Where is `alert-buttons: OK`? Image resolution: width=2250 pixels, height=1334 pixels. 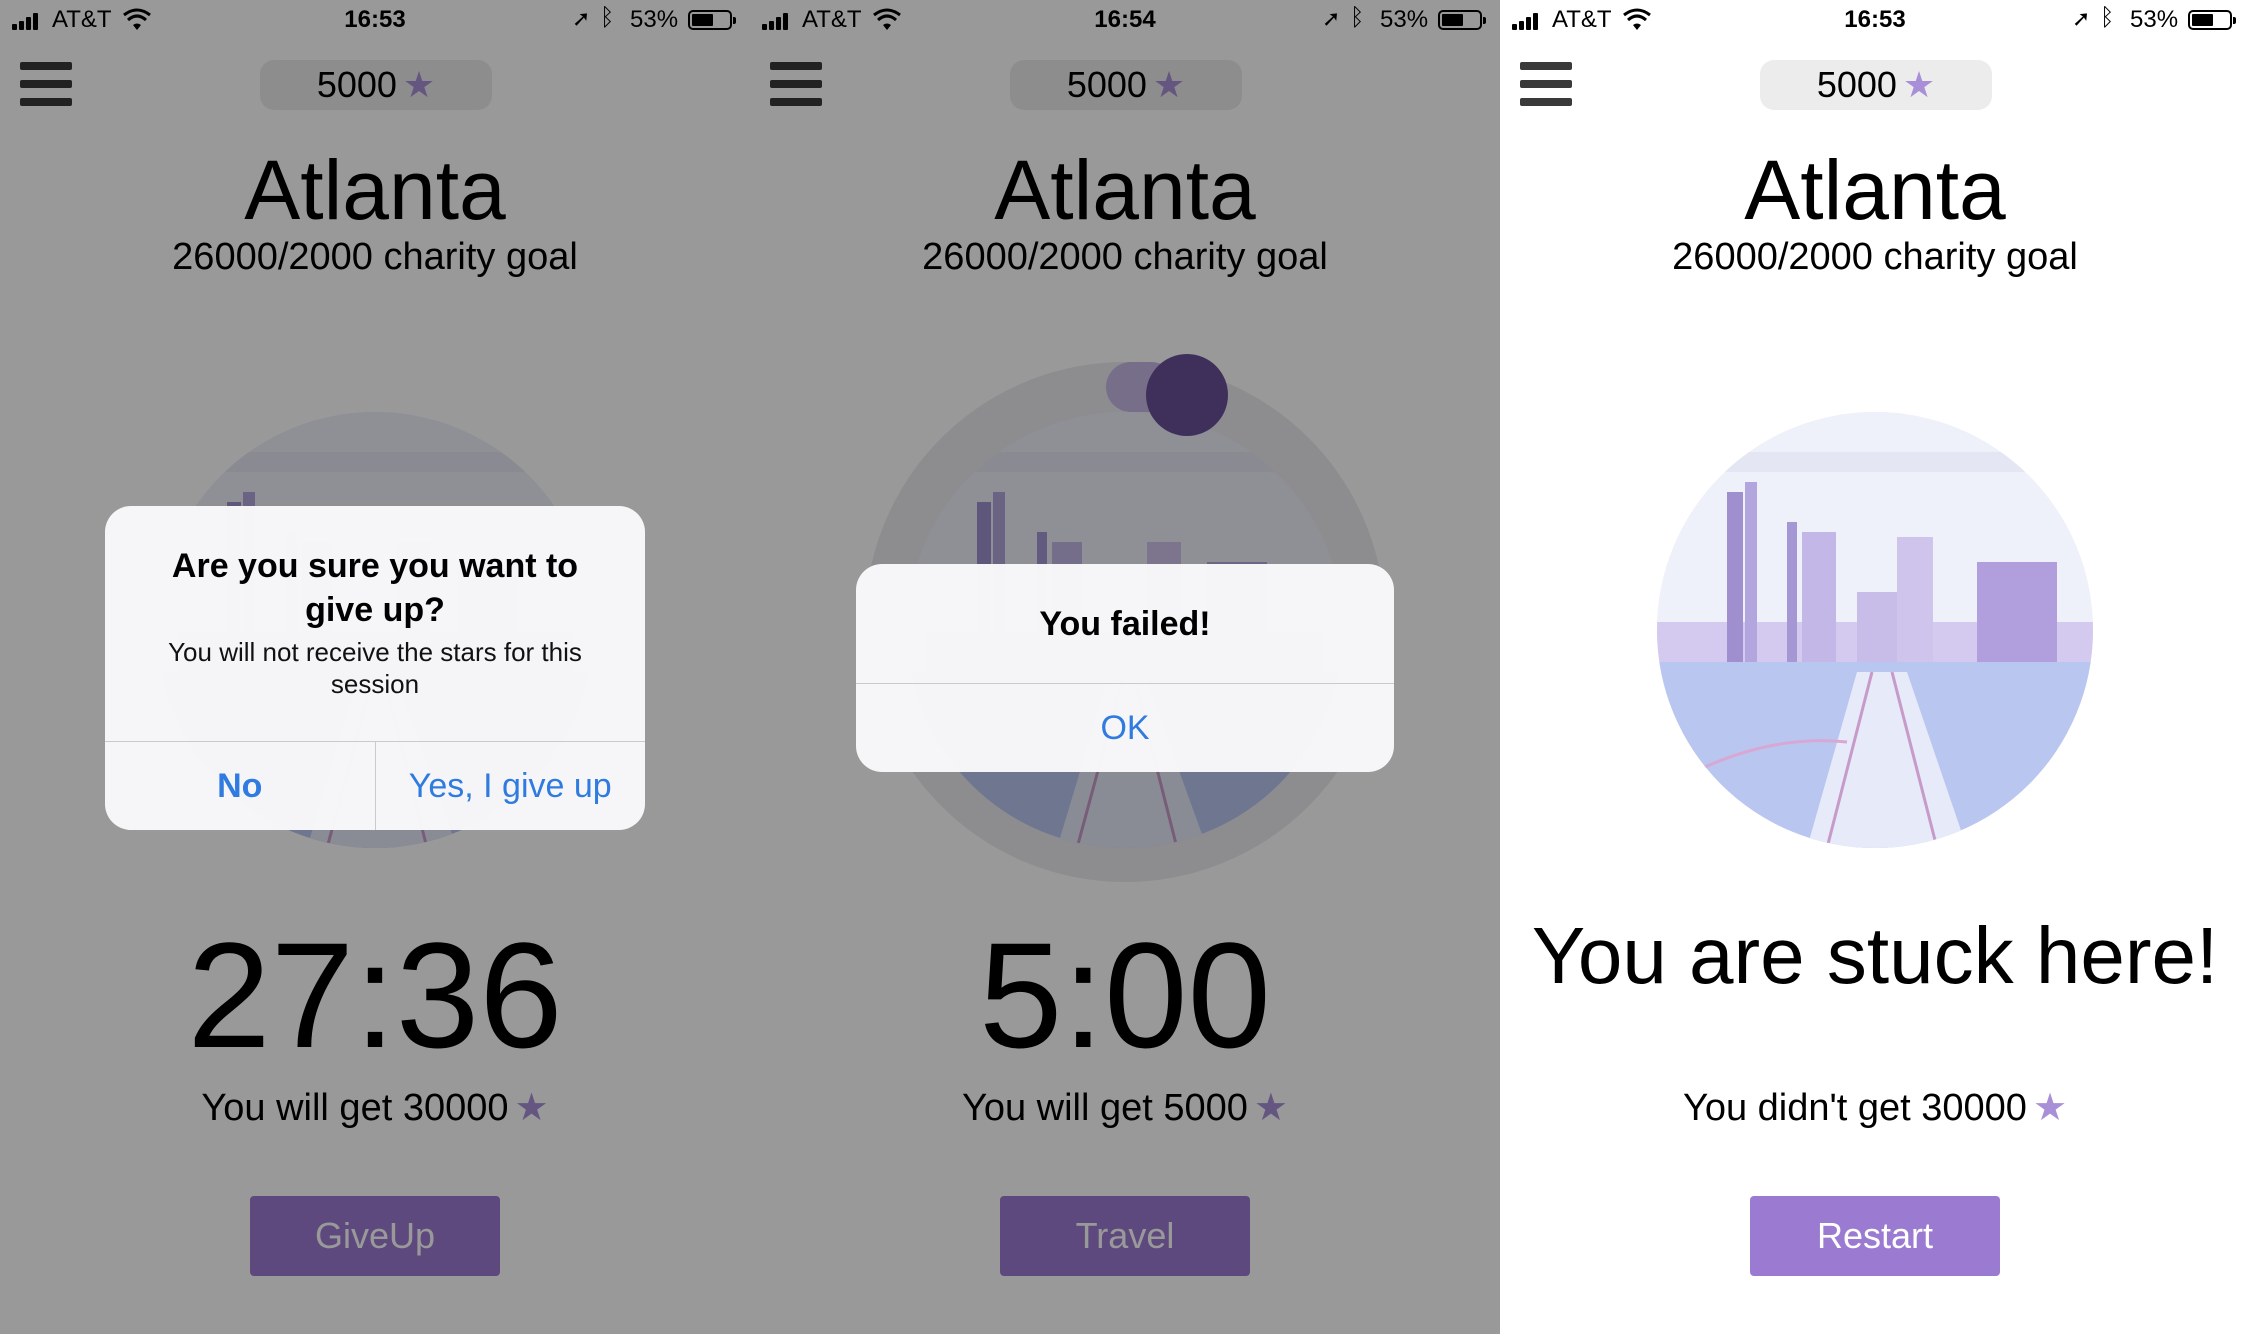 alert-buttons: OK is located at coordinates (1125, 727).